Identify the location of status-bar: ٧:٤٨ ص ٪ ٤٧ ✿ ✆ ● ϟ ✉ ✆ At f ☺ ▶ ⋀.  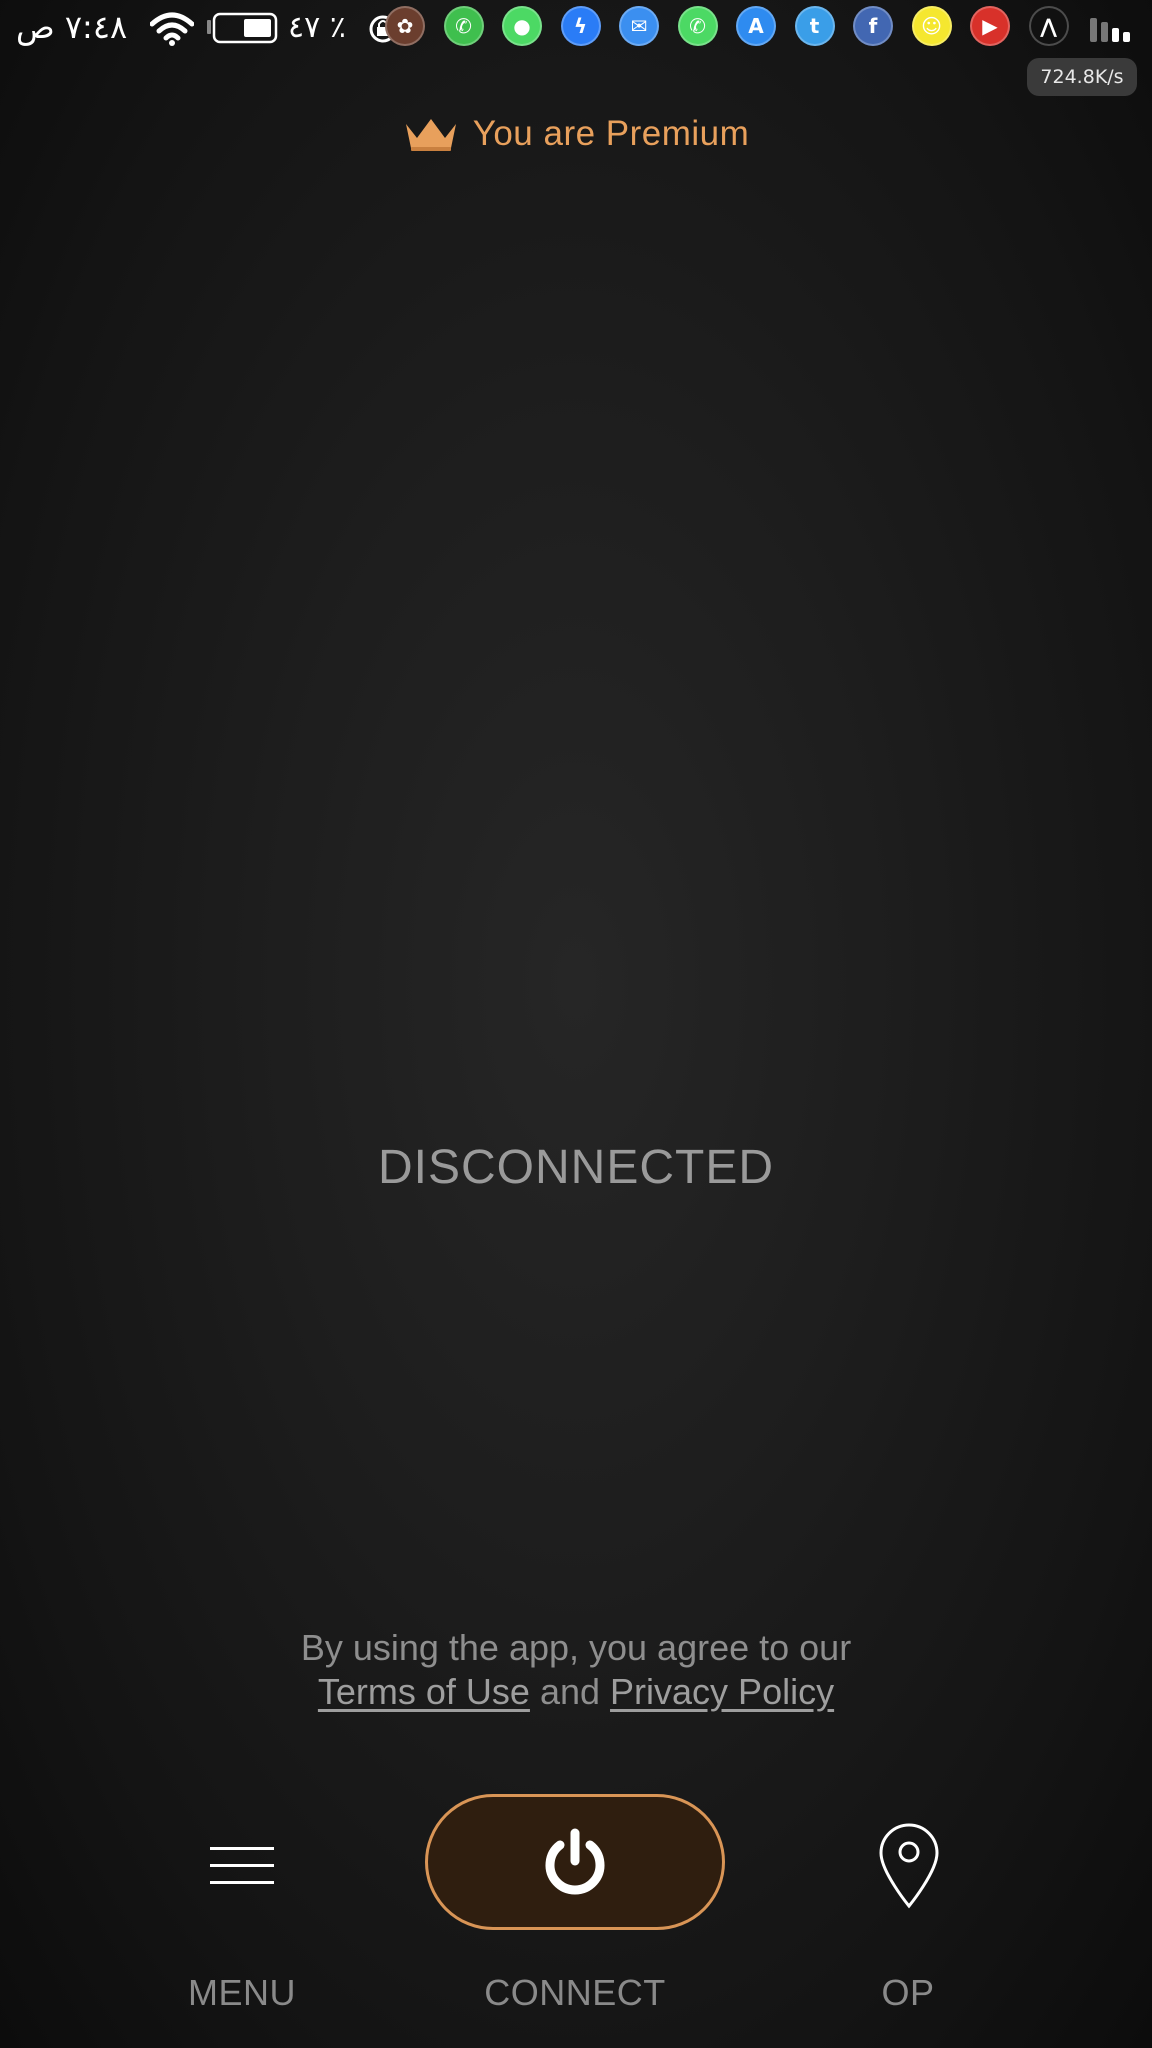
(576, 29).